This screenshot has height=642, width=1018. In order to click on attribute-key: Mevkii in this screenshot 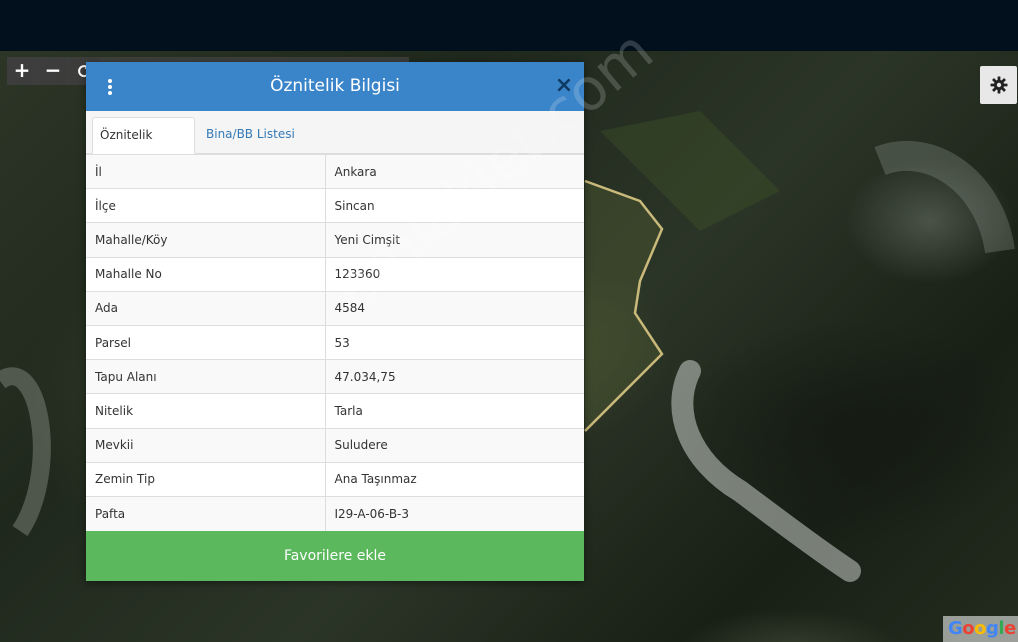, I will do `click(206, 445)`.